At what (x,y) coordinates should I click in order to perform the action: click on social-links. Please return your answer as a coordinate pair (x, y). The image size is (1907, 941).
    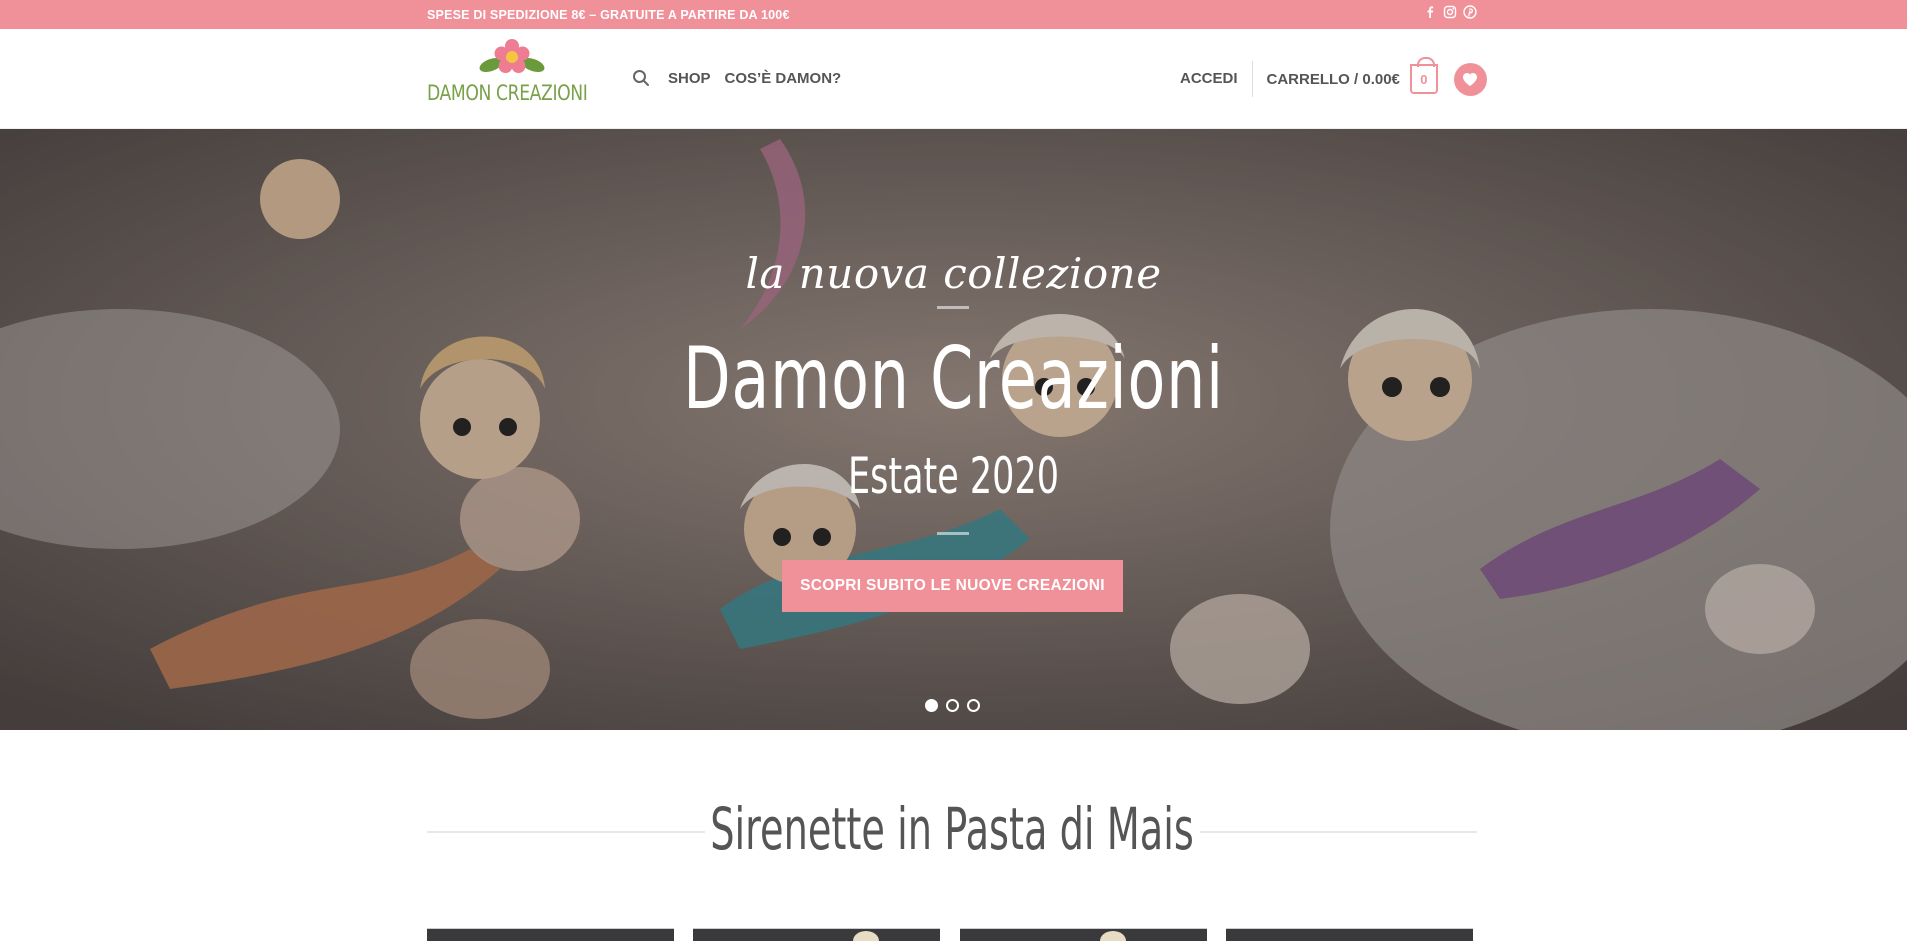
    Looking at the image, I should click on (1450, 12).